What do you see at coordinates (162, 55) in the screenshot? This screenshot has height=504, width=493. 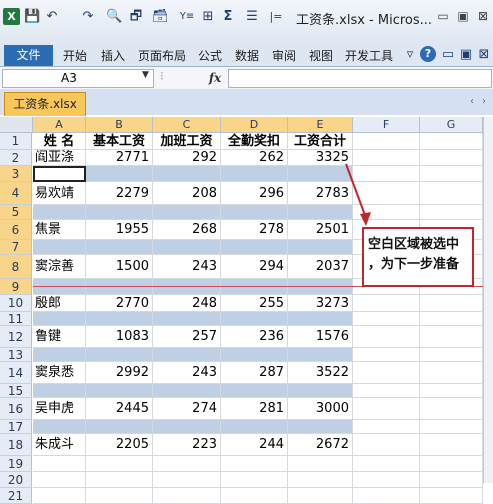 I see `tab-page-layout: 页面布局` at bounding box center [162, 55].